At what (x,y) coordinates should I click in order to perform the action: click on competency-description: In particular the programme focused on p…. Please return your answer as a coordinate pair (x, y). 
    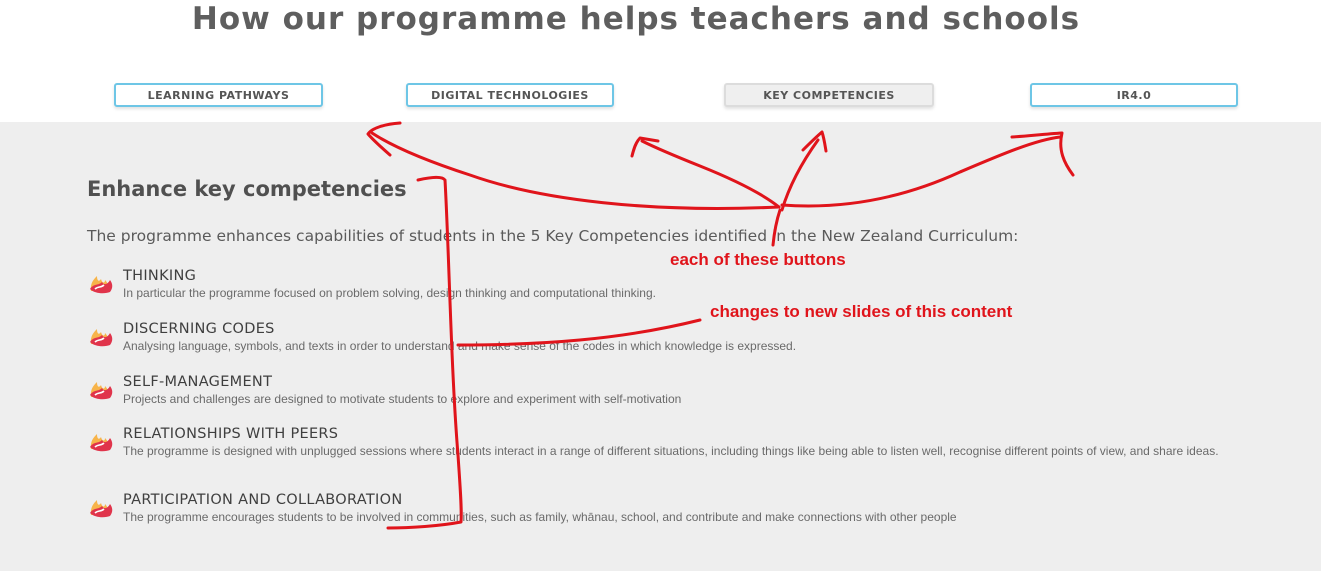
    Looking at the image, I should click on (389, 293).